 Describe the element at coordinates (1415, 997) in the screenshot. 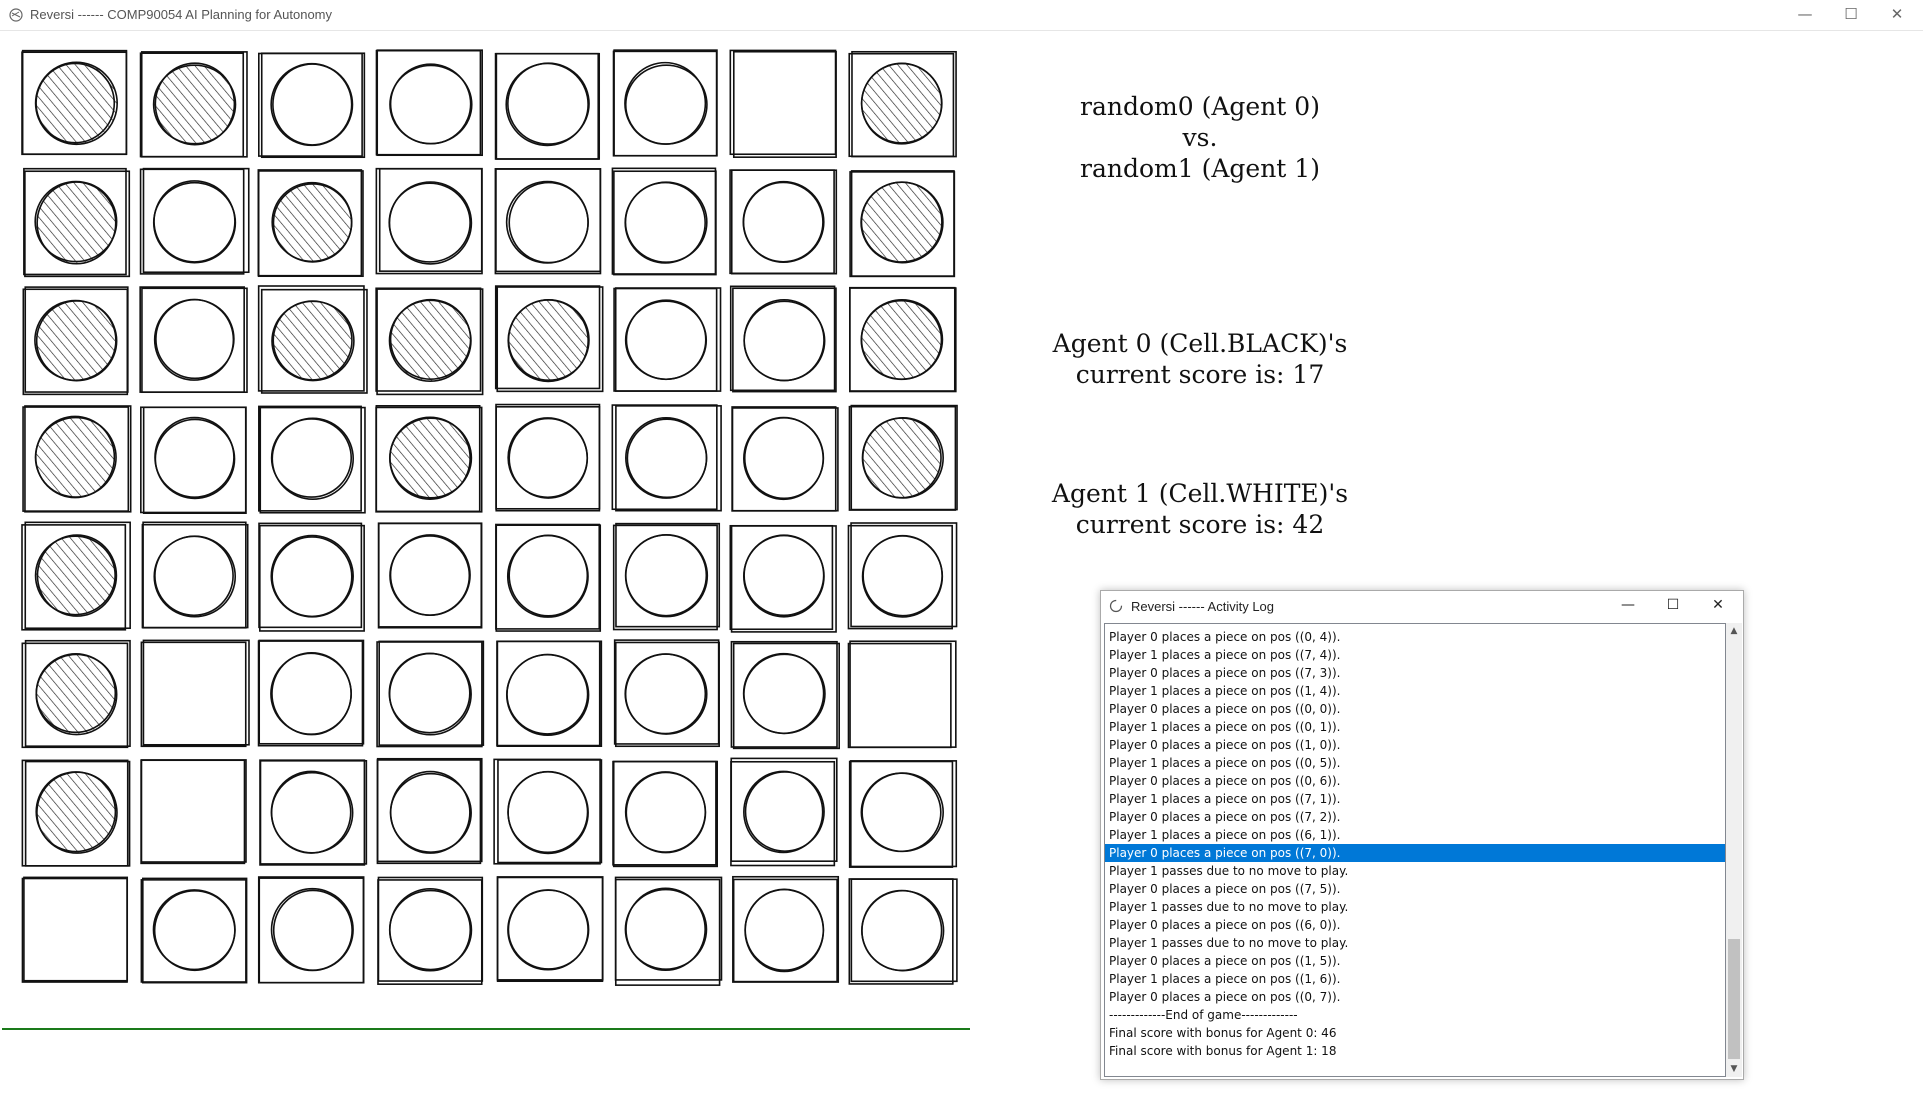

I see `log-line: Player 0 places a piece on pos ((0, 7)).` at that location.